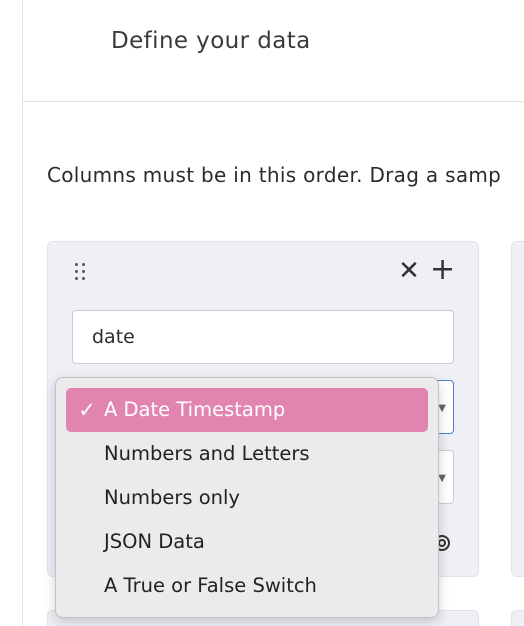 Image resolution: width=524 pixels, height=626 pixels. I want to click on drag-handle-icon, so click(80, 273).